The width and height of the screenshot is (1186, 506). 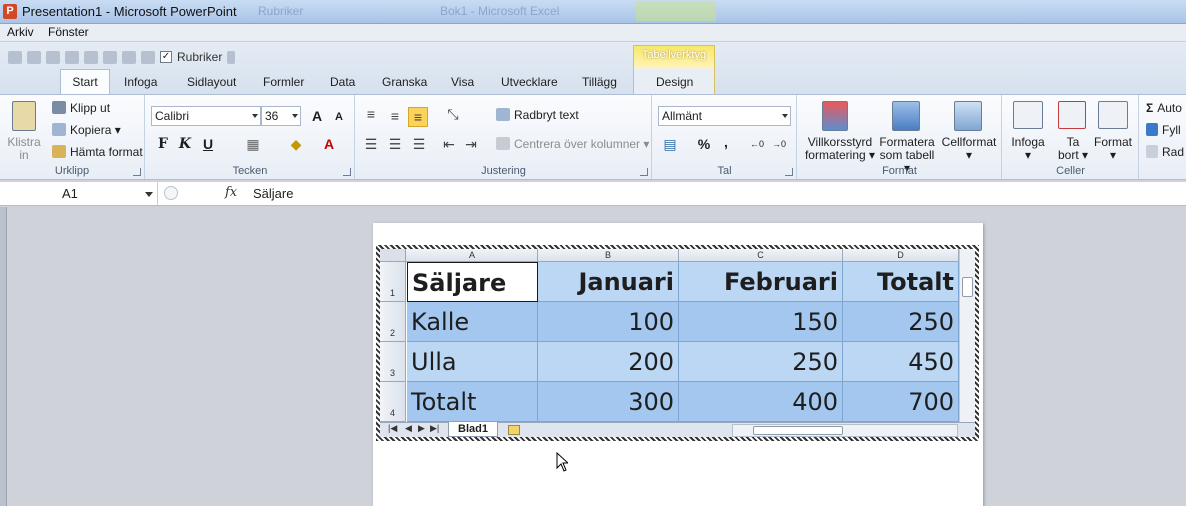 What do you see at coordinates (472, 255) in the screenshot?
I see `column-header-a: A` at bounding box center [472, 255].